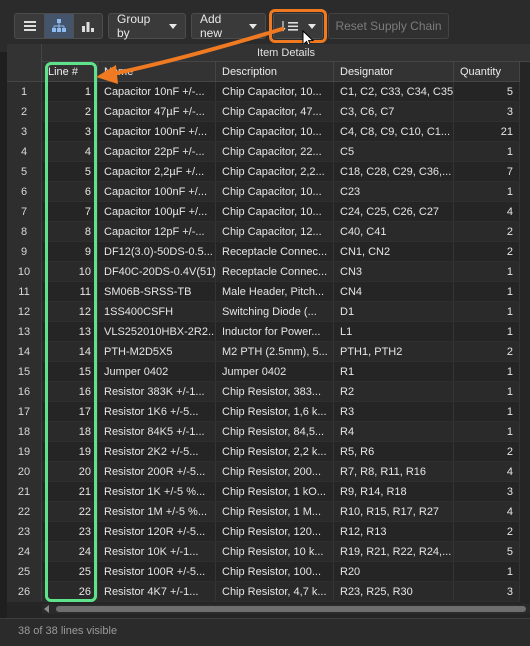  What do you see at coordinates (70, 591) in the screenshot?
I see `line-number-cell: 26` at bounding box center [70, 591].